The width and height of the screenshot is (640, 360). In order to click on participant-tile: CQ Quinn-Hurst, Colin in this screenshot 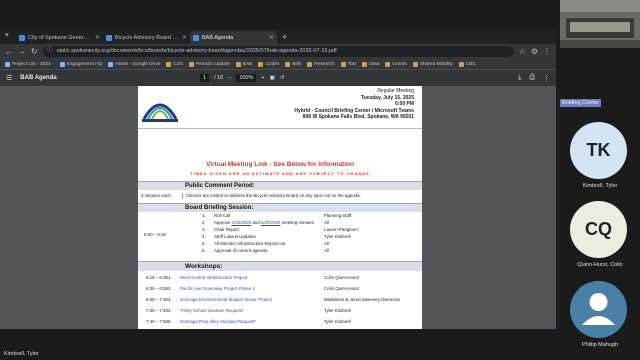, I will do `click(600, 234)`.